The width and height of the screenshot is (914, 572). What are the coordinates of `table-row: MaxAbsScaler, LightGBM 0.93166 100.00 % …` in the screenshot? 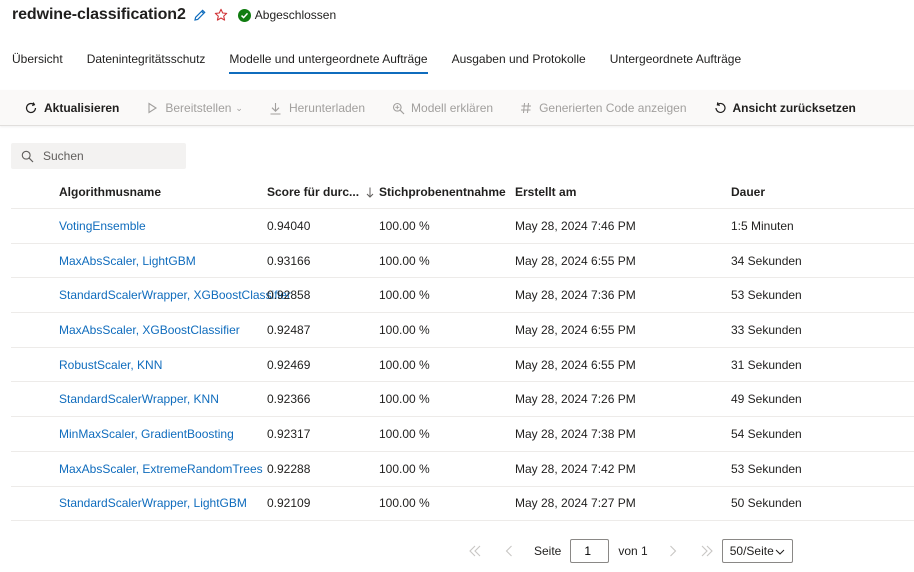 It's located at (462, 261).